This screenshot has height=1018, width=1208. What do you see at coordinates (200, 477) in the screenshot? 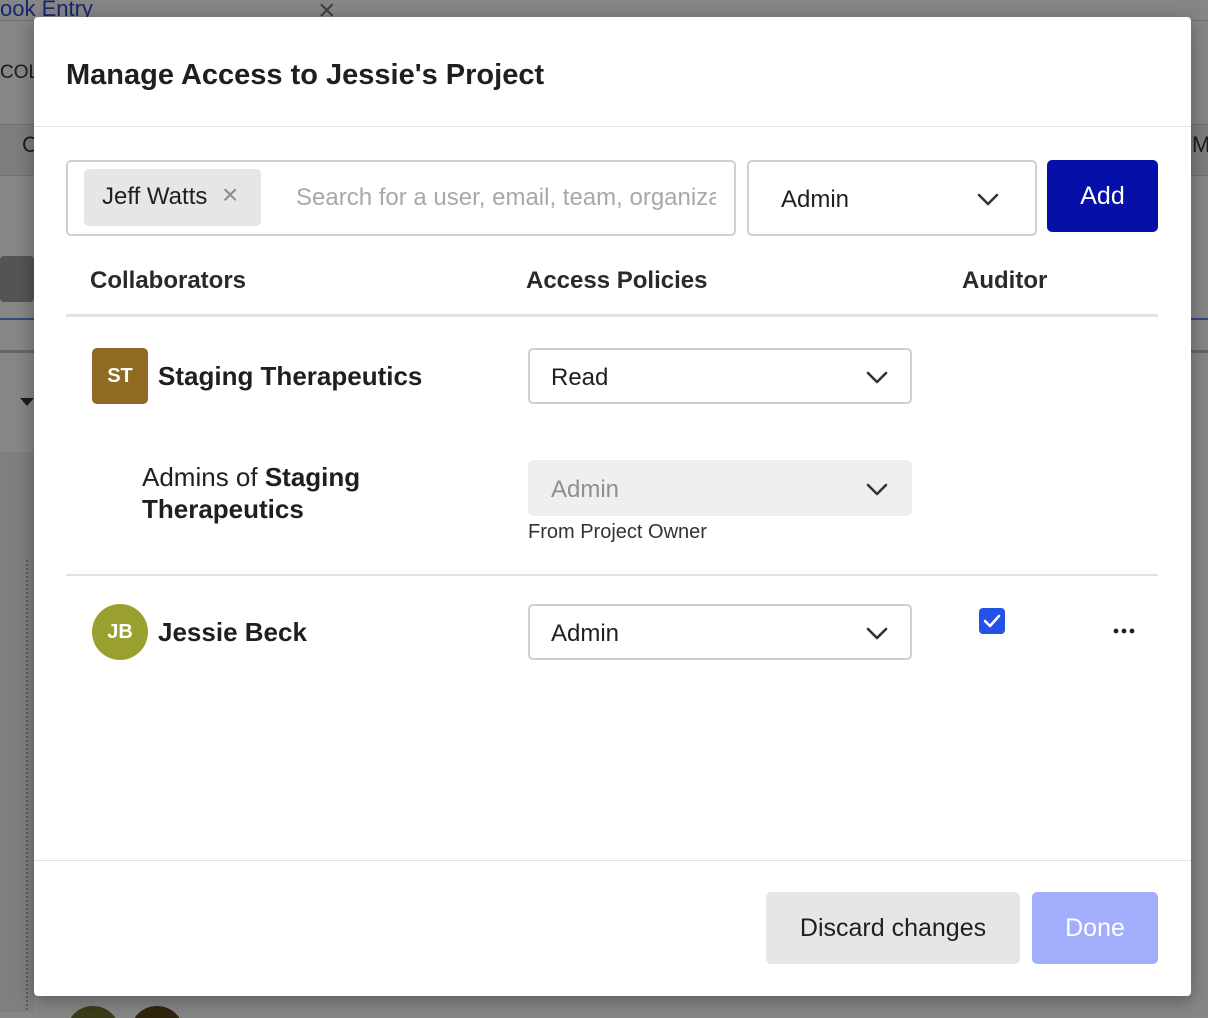
I see `sub-collaborator-prefix: Admins of` at bounding box center [200, 477].